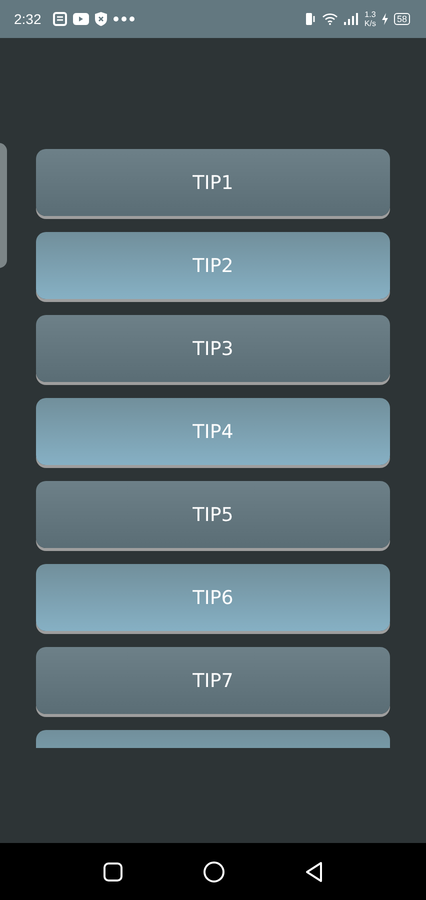 This screenshot has height=900, width=426. What do you see at coordinates (370, 23) in the screenshot?
I see `speed-unit: K/s` at bounding box center [370, 23].